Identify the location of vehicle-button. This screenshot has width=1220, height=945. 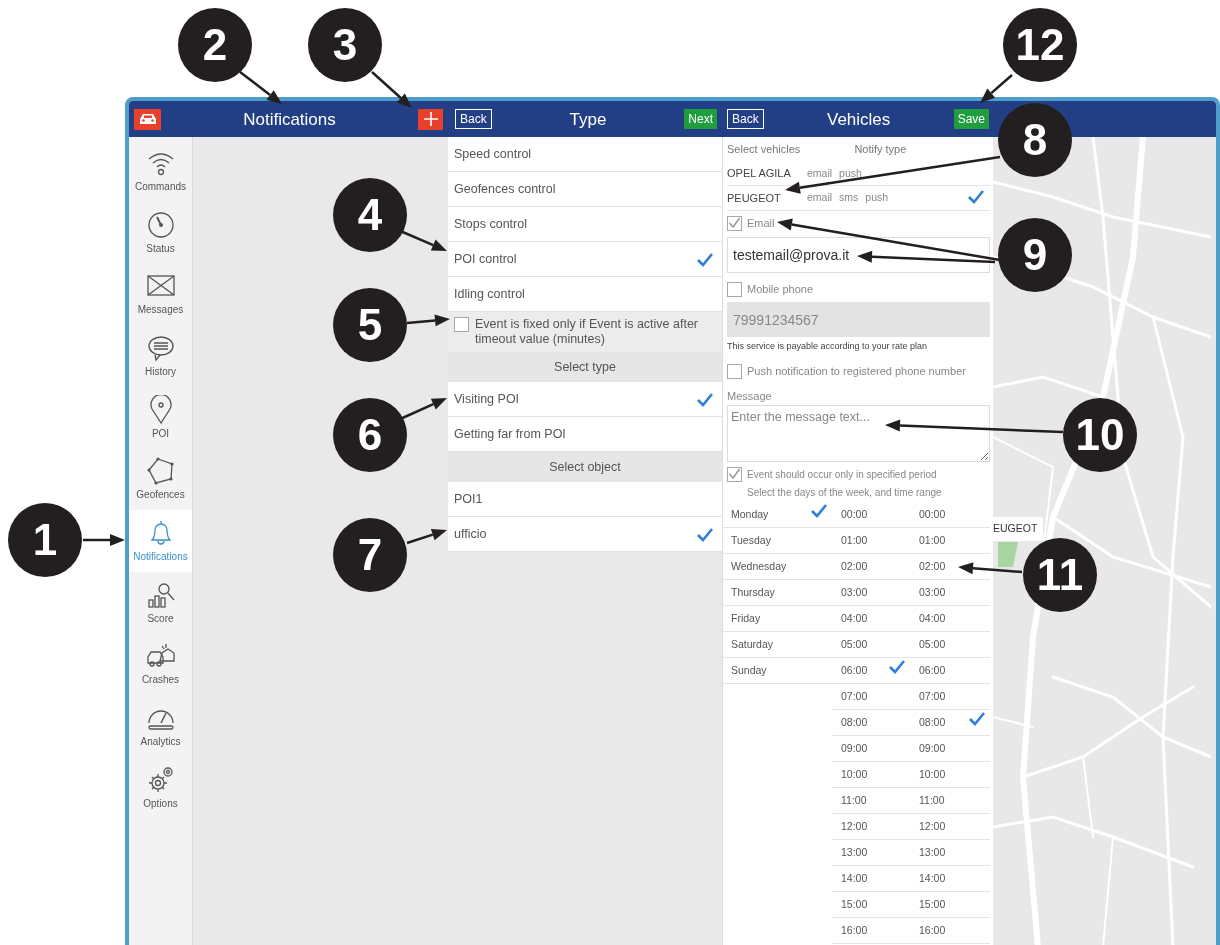
(147, 119).